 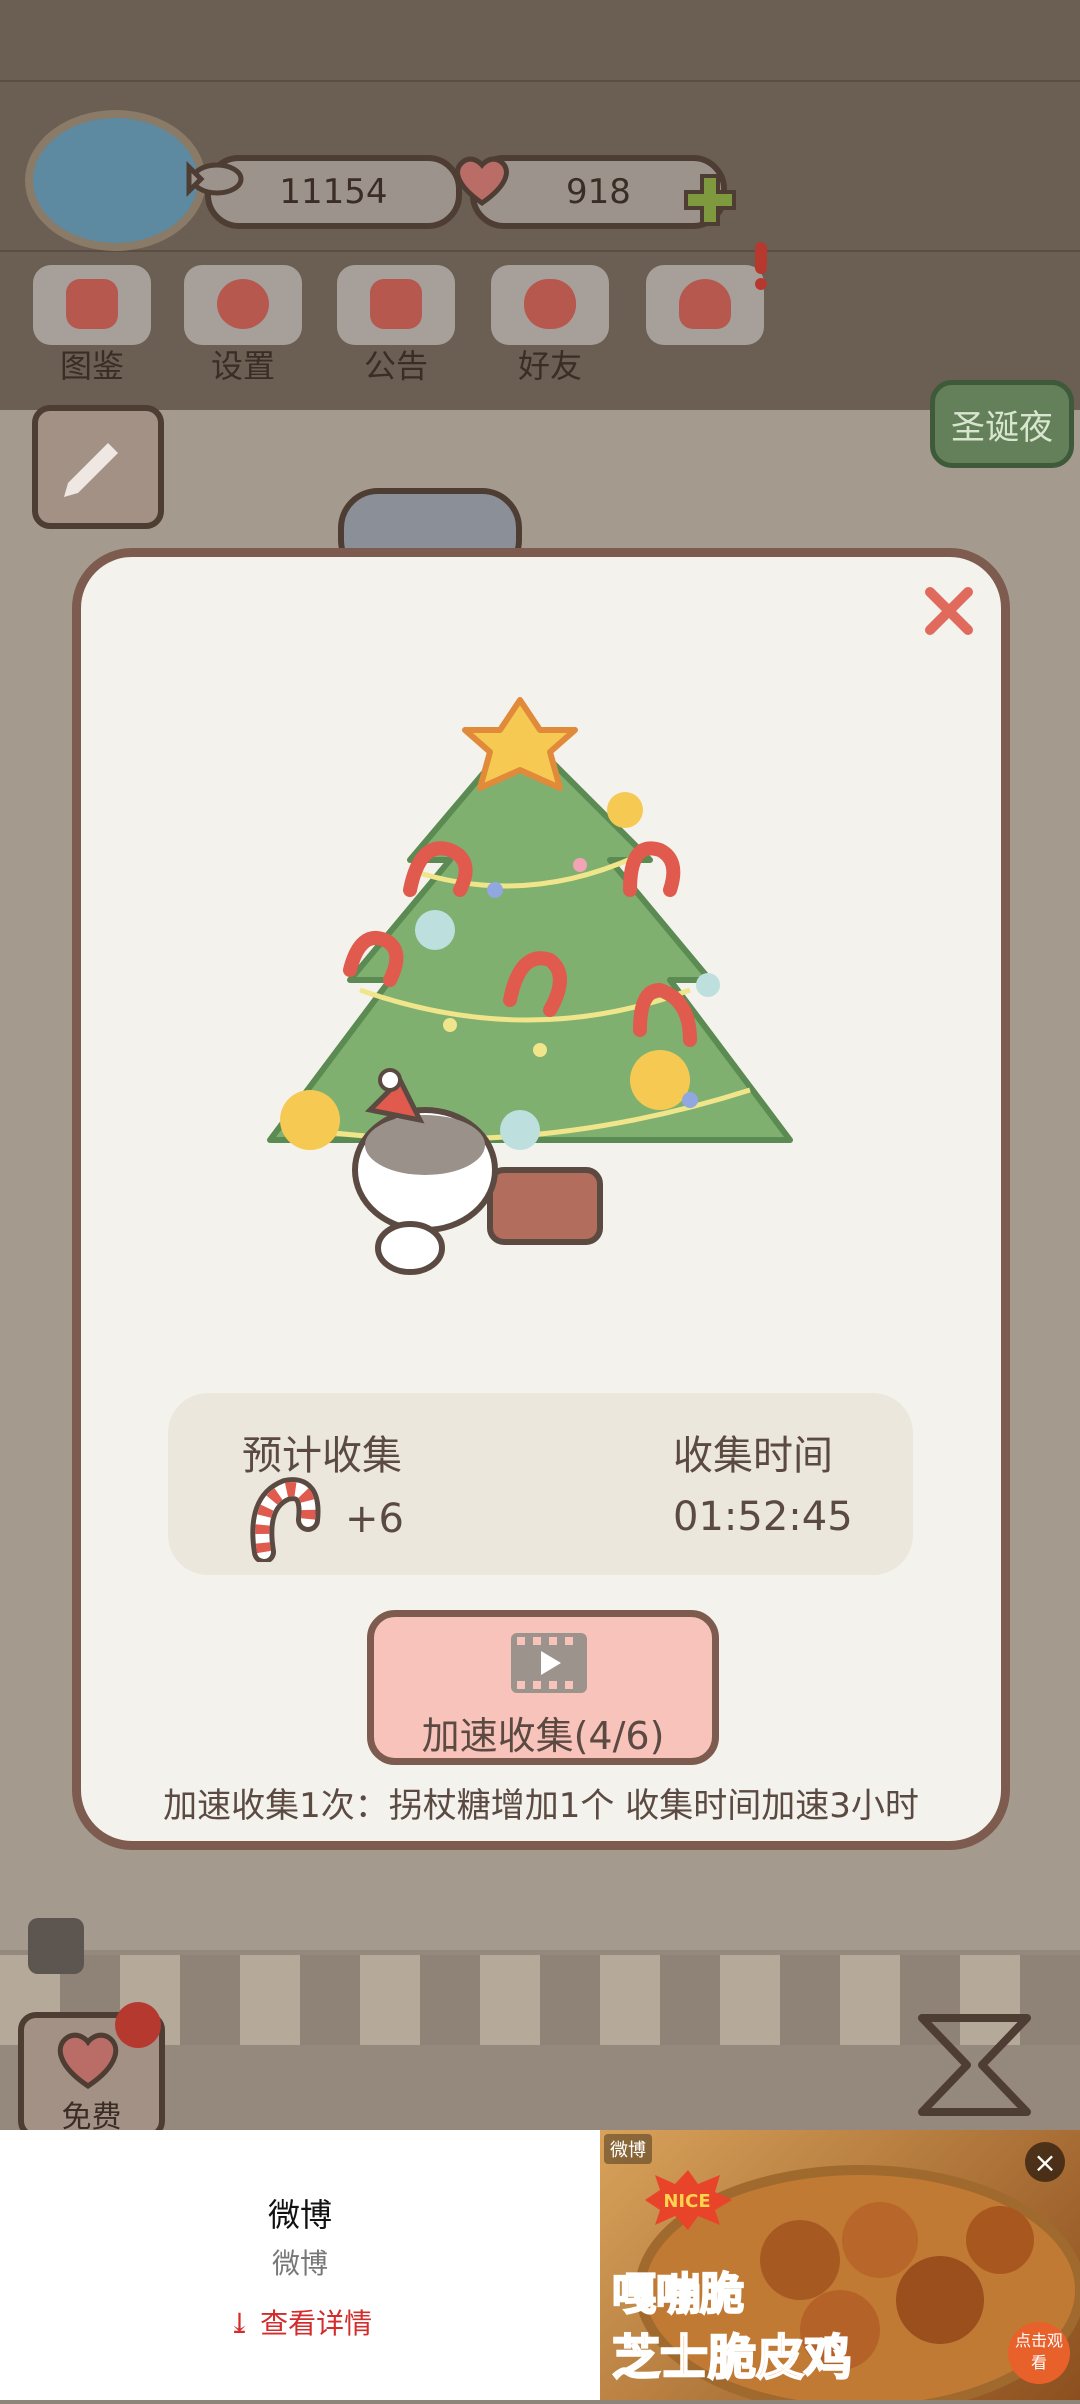 I want to click on add-hearts-button, so click(x=710, y=200).